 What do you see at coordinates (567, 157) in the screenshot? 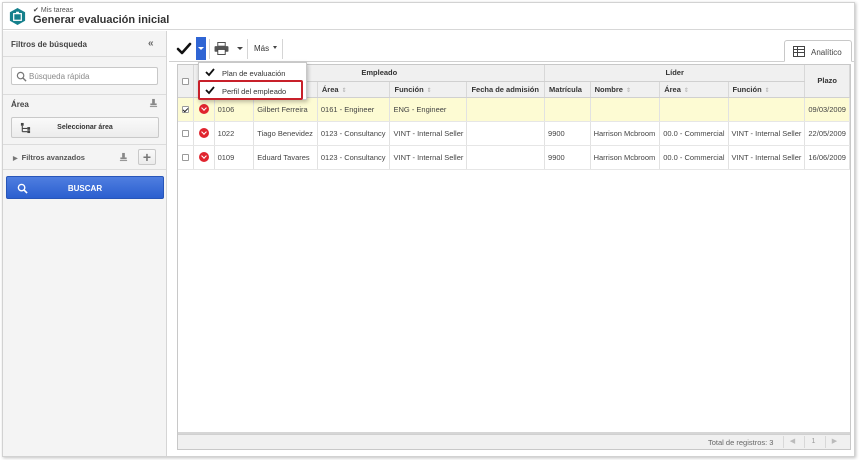
I see `leader-matricula-cell: 9900` at bounding box center [567, 157].